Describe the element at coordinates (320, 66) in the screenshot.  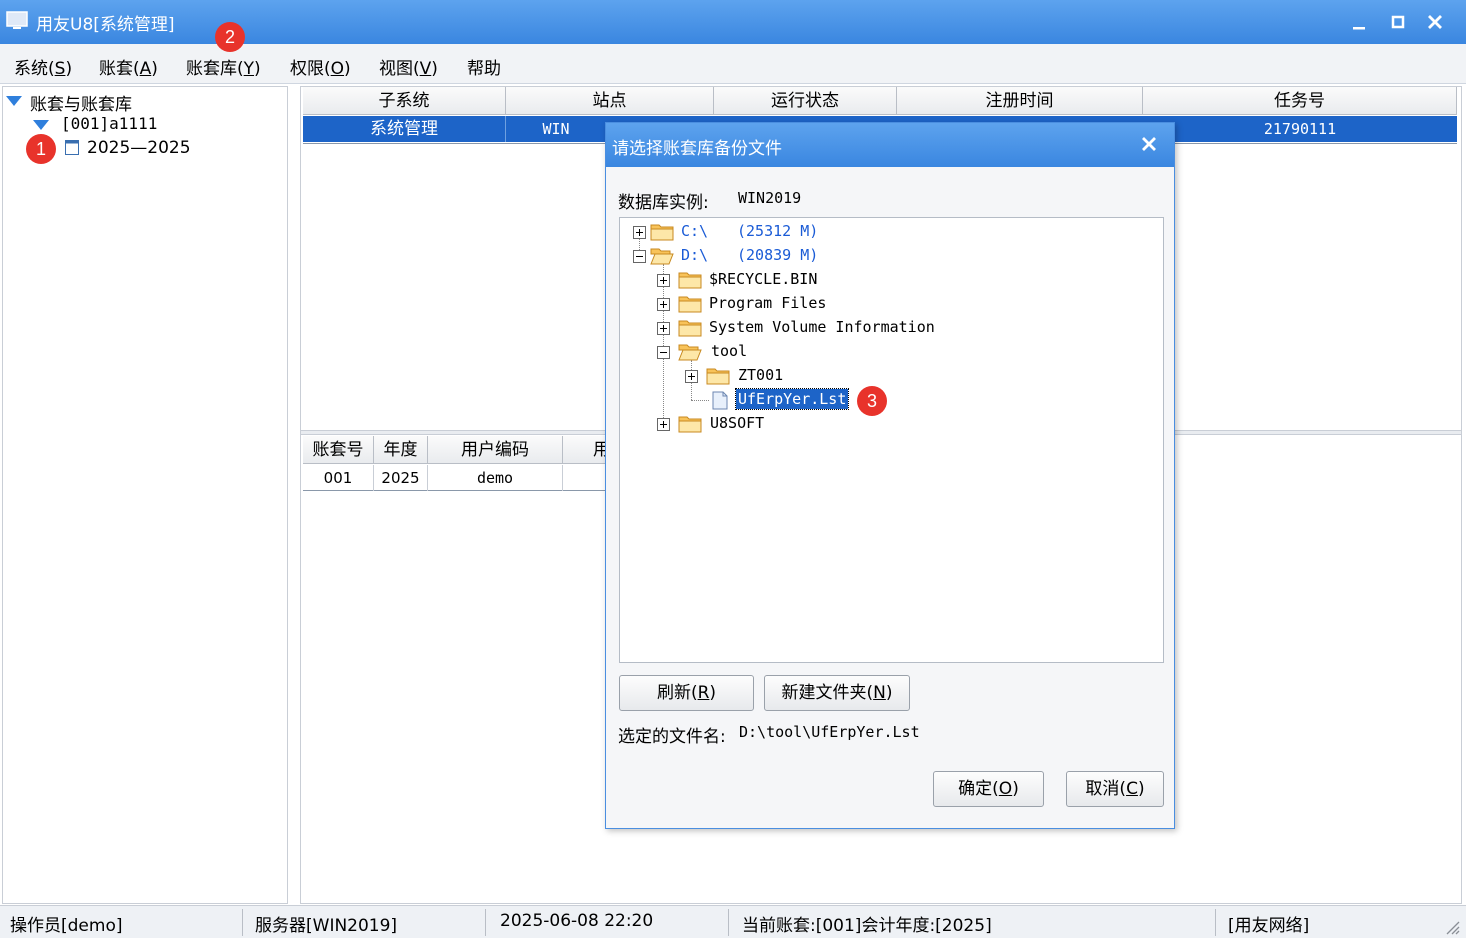
I see `menu-permission: 权限(O)` at that location.